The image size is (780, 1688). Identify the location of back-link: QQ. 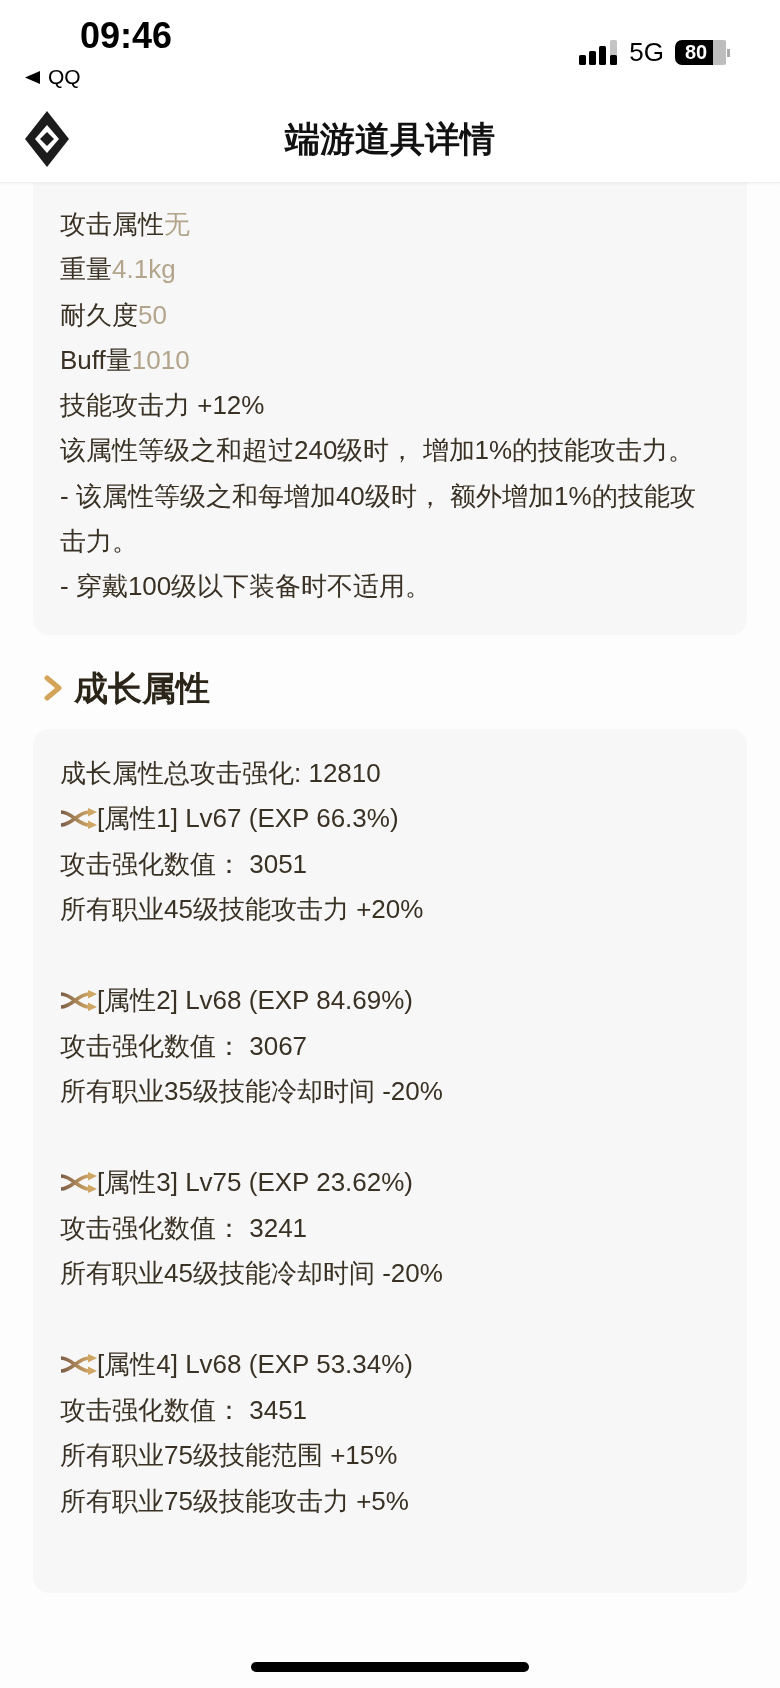
(99, 77).